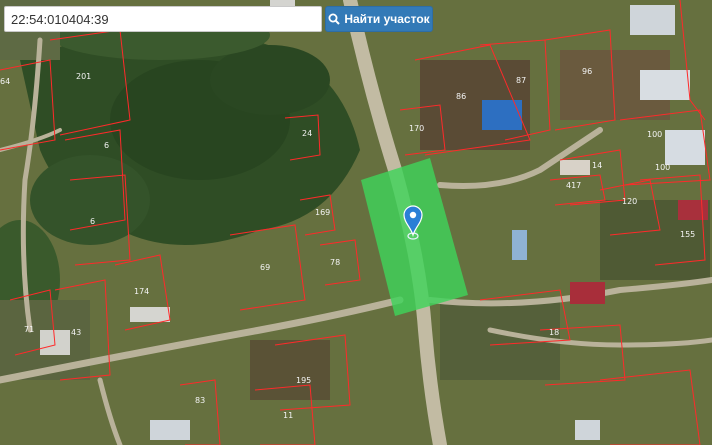 This screenshot has height=445, width=712. Describe the element at coordinates (307, 133) in the screenshot. I see `parcel-label: 24` at that location.